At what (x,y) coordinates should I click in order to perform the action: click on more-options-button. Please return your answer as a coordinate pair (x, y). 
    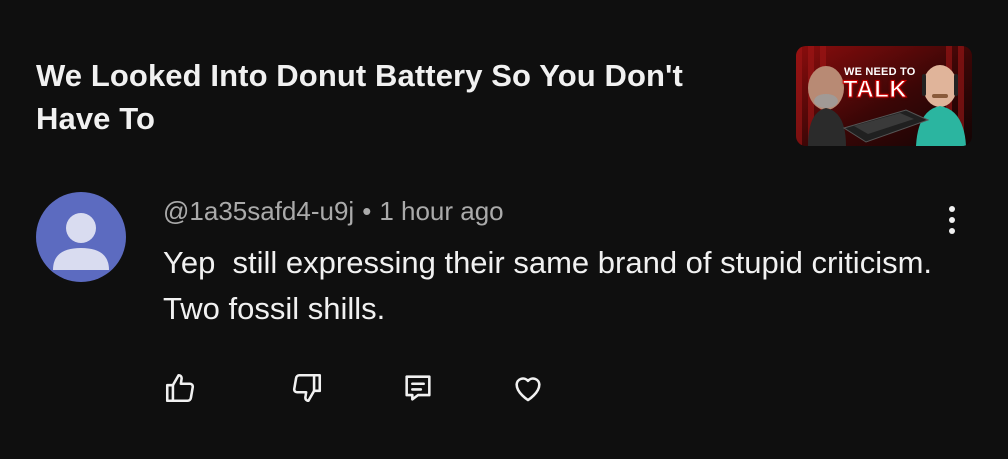
    Looking at the image, I should click on (952, 220).